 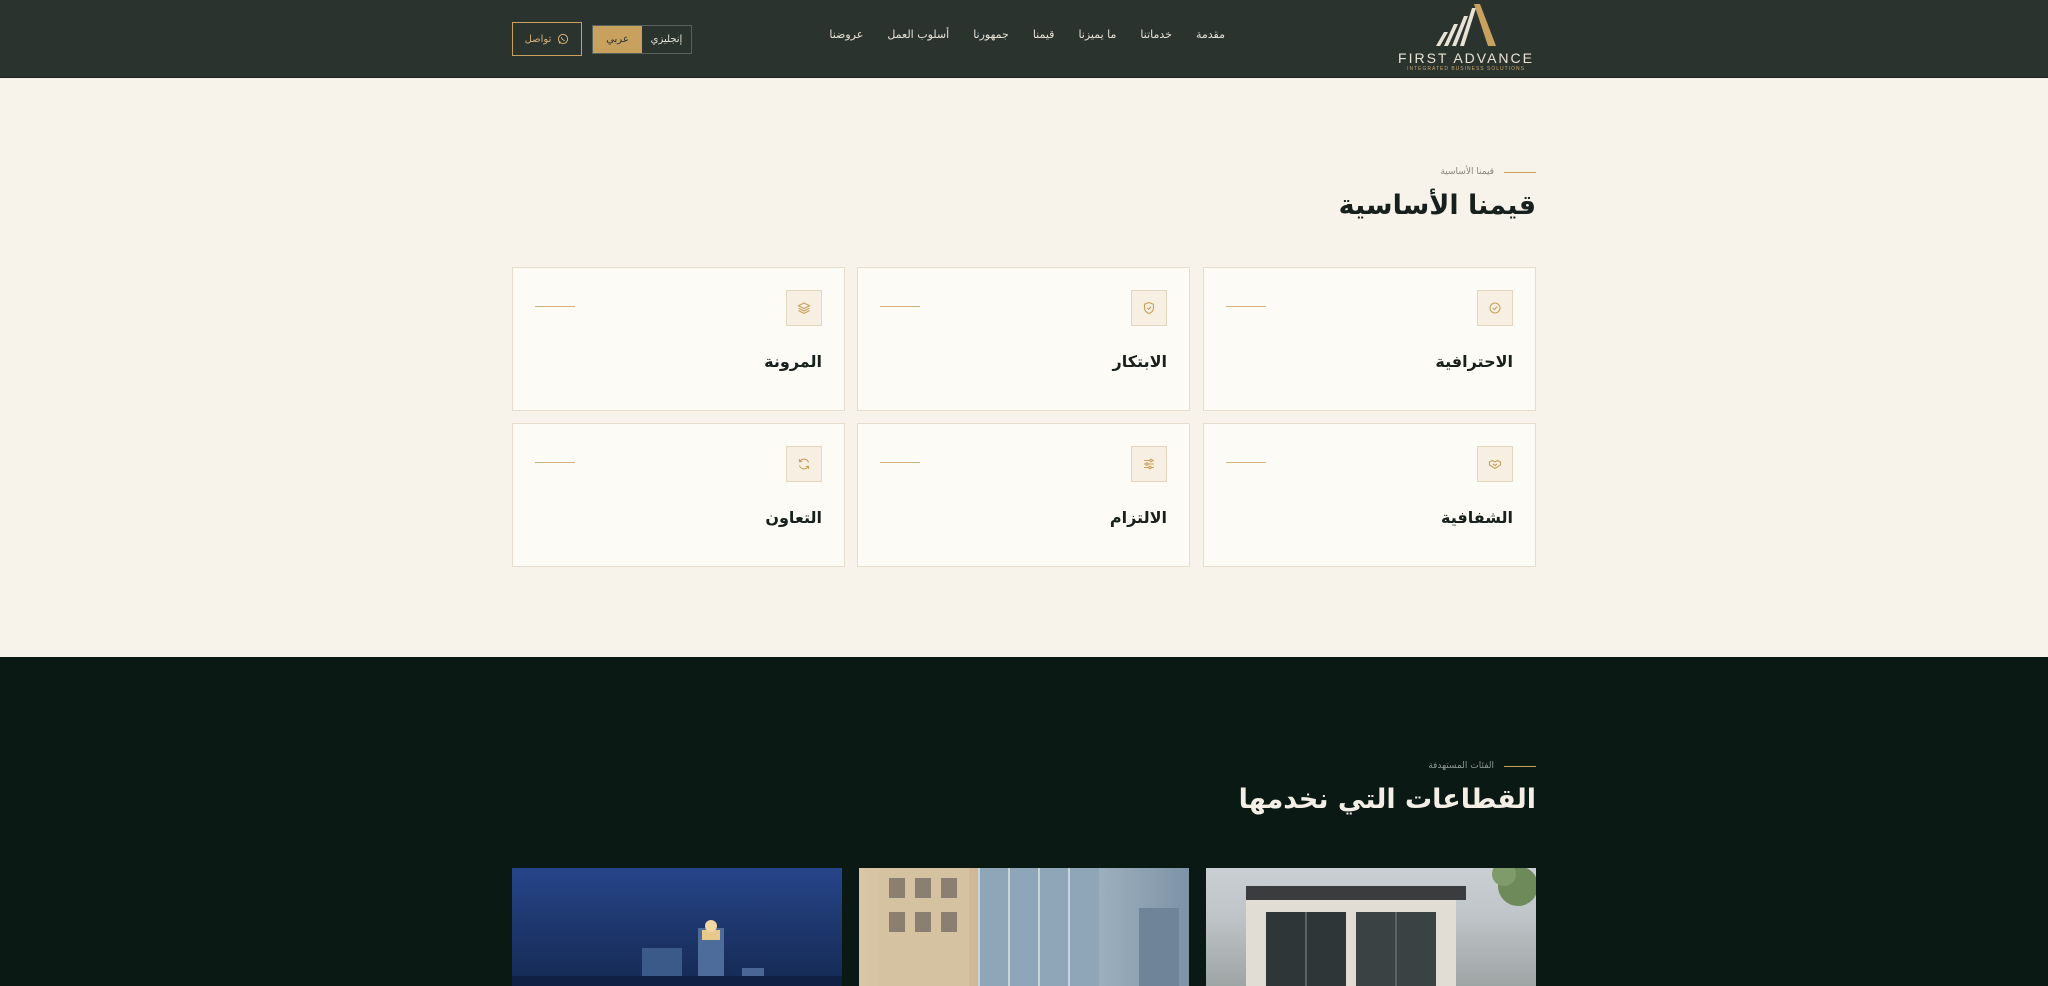 What do you see at coordinates (1149, 464) in the screenshot?
I see `sliders-icon` at bounding box center [1149, 464].